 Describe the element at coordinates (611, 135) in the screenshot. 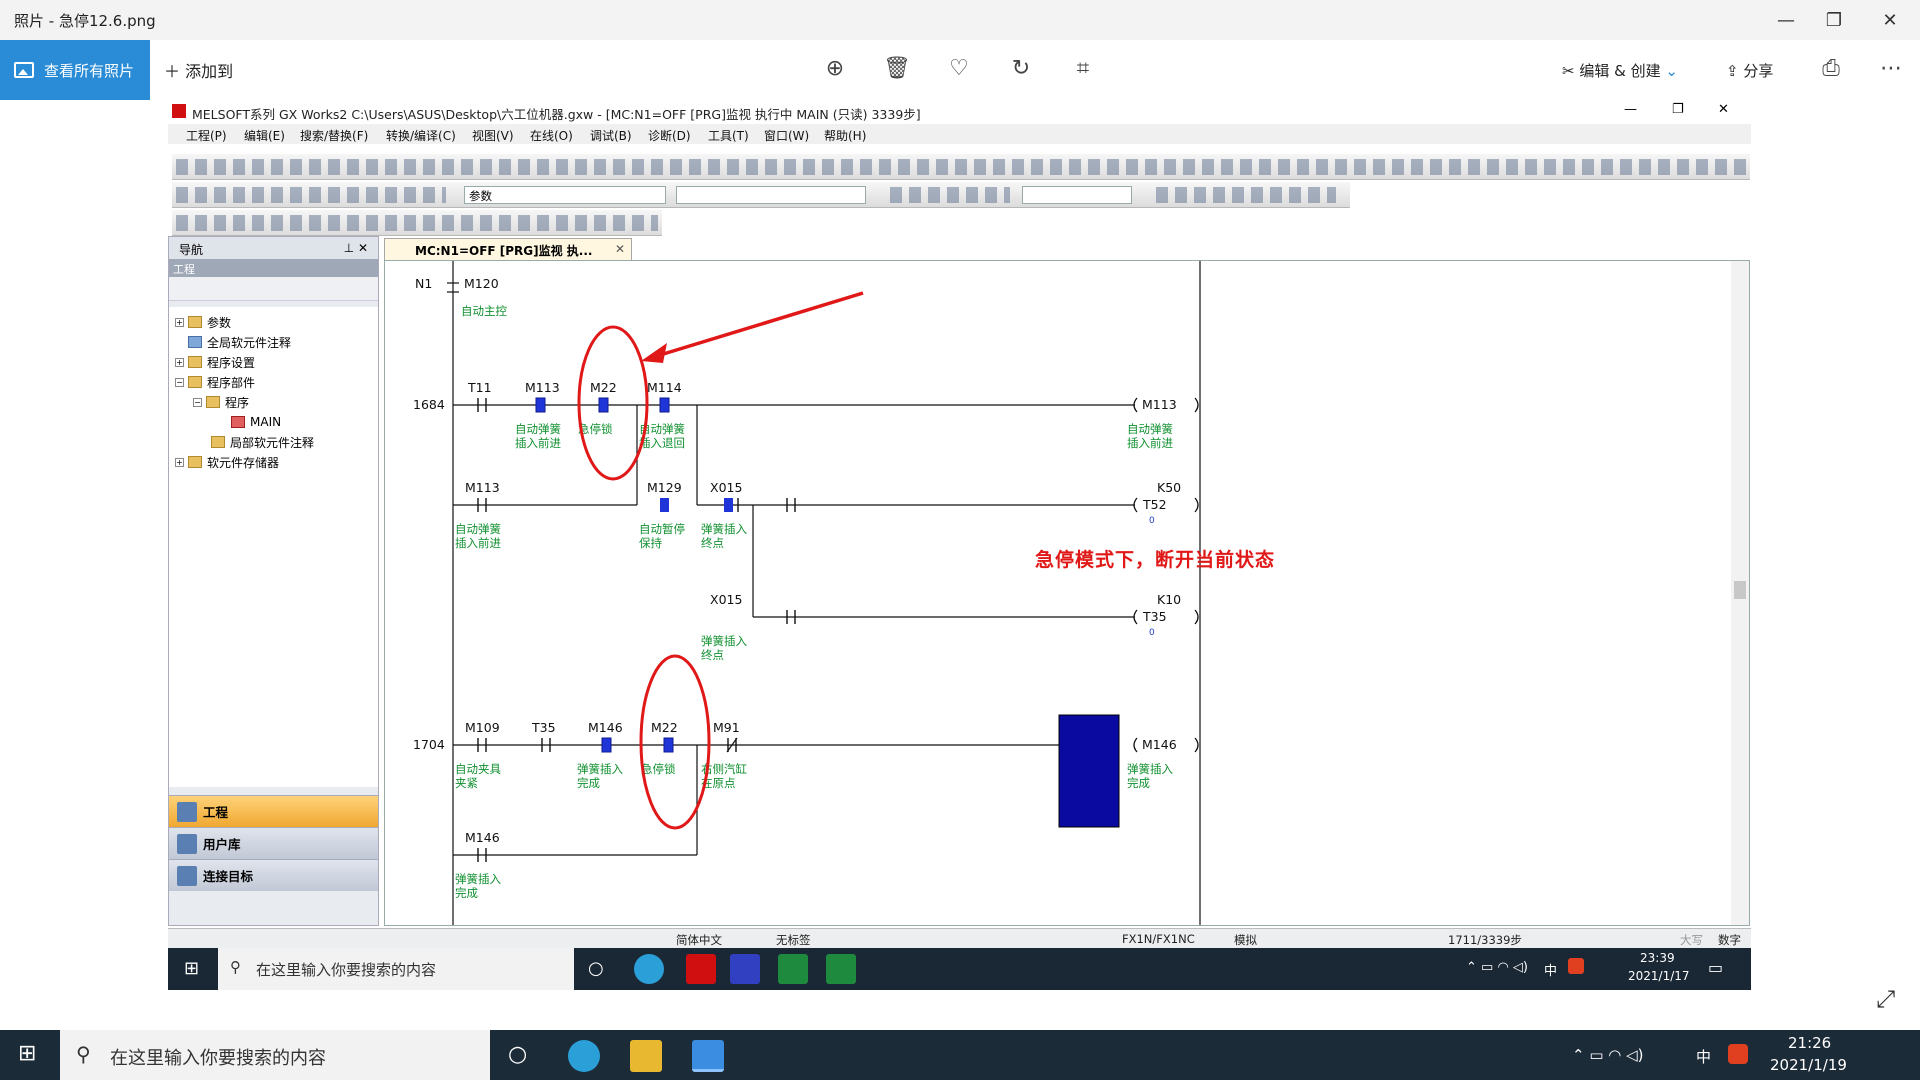

I see `menu-debug: 调试(B)` at that location.